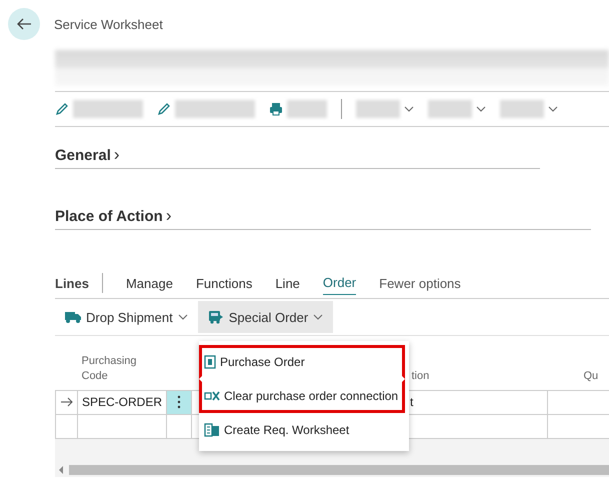 This screenshot has width=609, height=489. Describe the element at coordinates (323, 216) in the screenshot. I see `section-header: Place of Action ›` at that location.